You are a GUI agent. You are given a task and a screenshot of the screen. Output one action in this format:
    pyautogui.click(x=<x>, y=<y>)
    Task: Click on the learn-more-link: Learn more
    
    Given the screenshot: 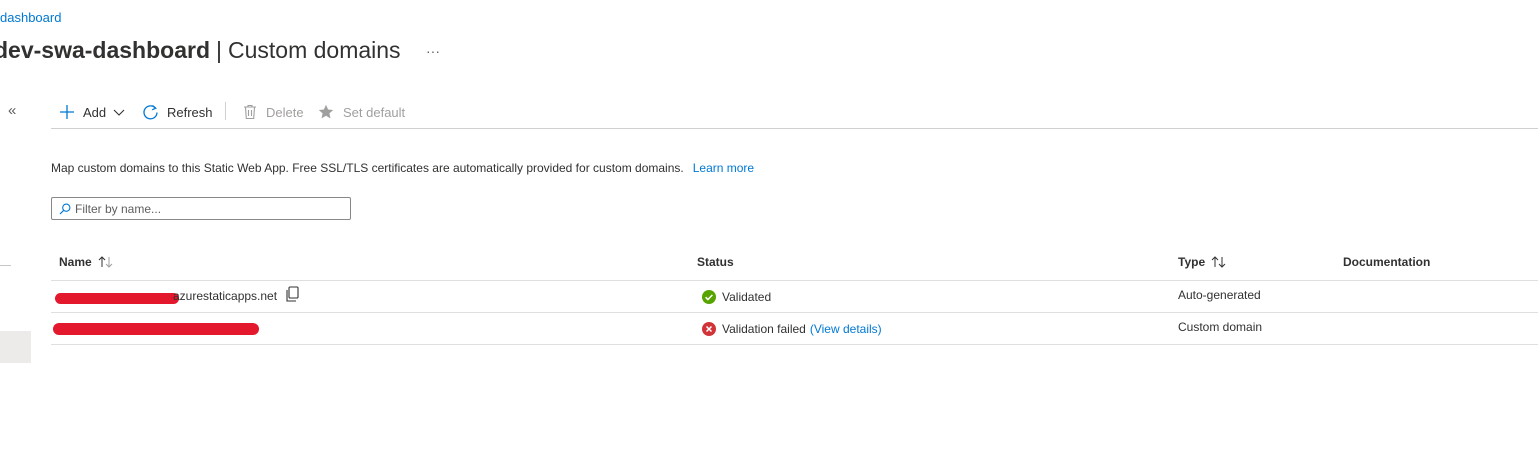 What is the action you would take?
    pyautogui.click(x=723, y=168)
    